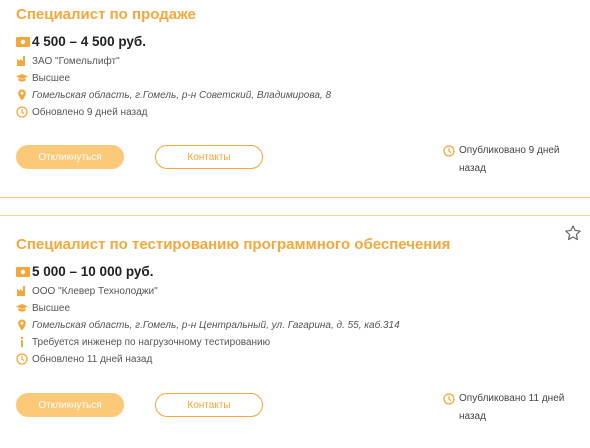 The image size is (590, 448). Describe the element at coordinates (92, 359) in the screenshot. I see `updated: Обновлено 11 дней назад` at that location.